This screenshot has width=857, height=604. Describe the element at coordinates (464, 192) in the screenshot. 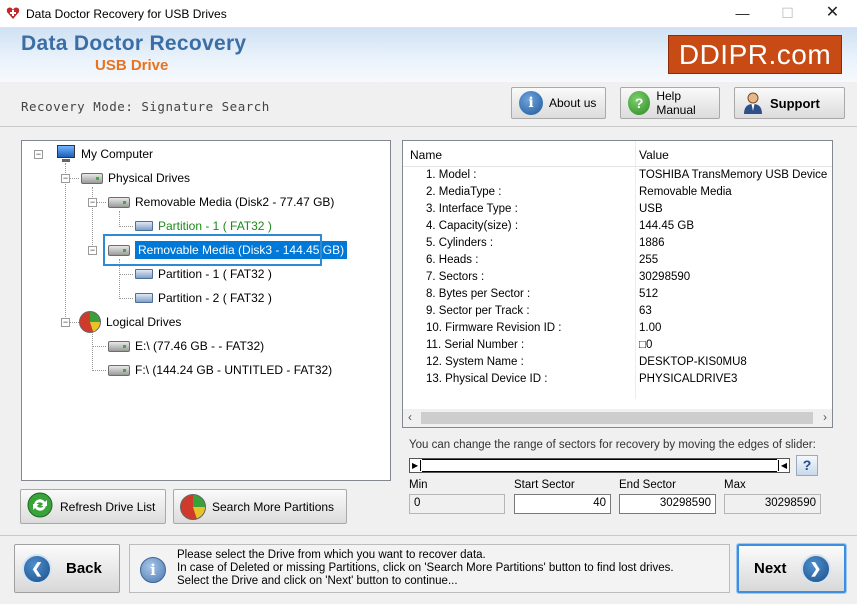

I see `property-name: 2. MediaType :` at that location.